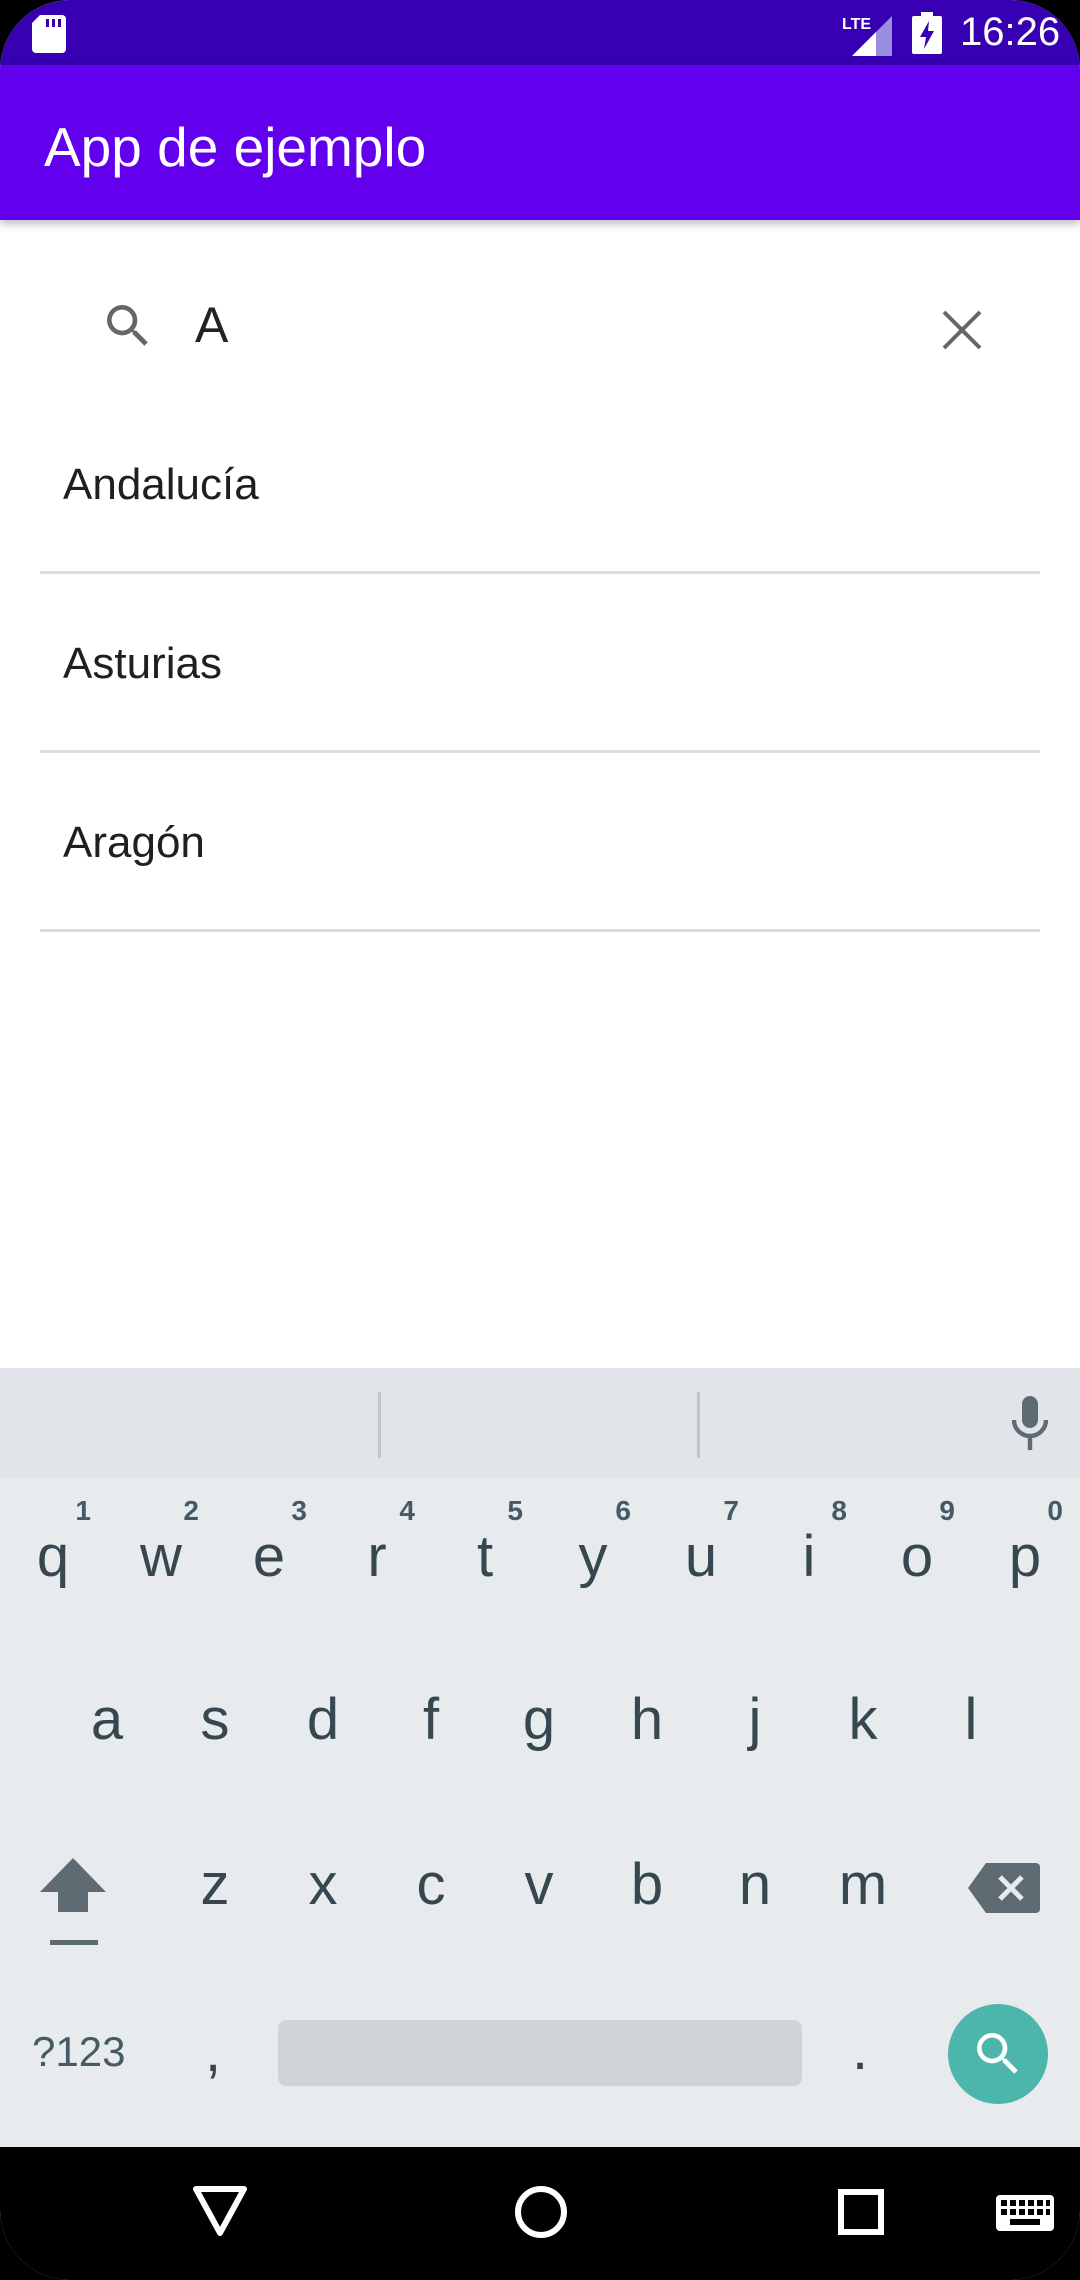 The image size is (1080, 2280). I want to click on keyboard-switch-icon, so click(1025, 2215).